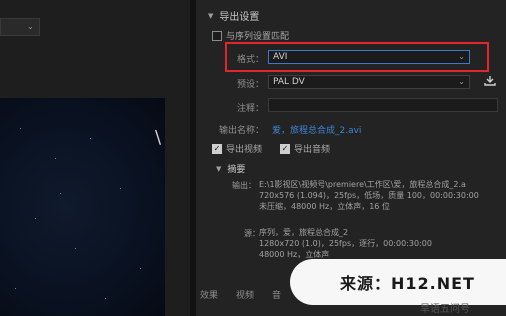 This screenshot has height=316, width=506. I want to click on source-watermark: 来源：H12.NET, so click(398, 282).